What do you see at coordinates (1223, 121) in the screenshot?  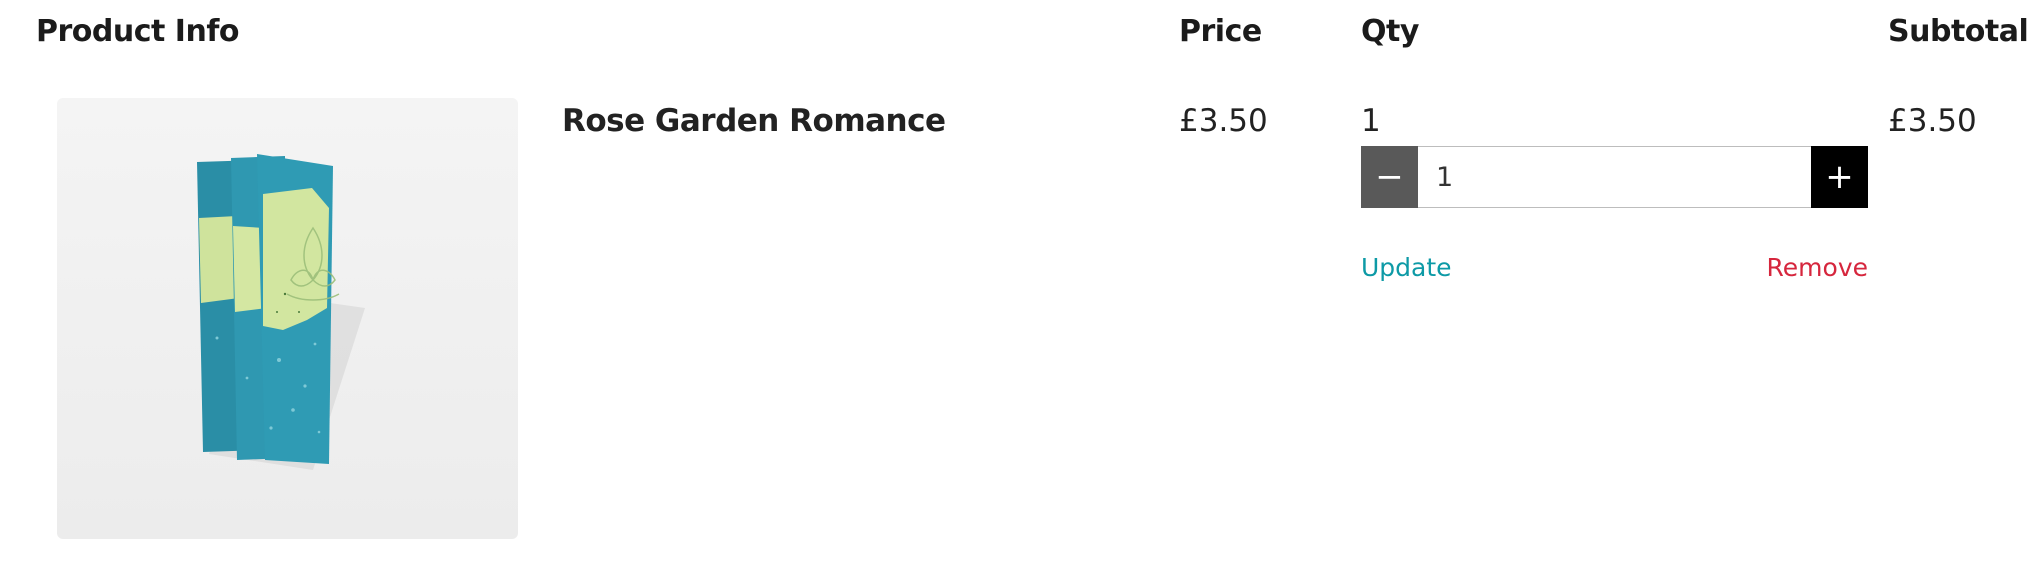 I see `item-price: £3.50` at bounding box center [1223, 121].